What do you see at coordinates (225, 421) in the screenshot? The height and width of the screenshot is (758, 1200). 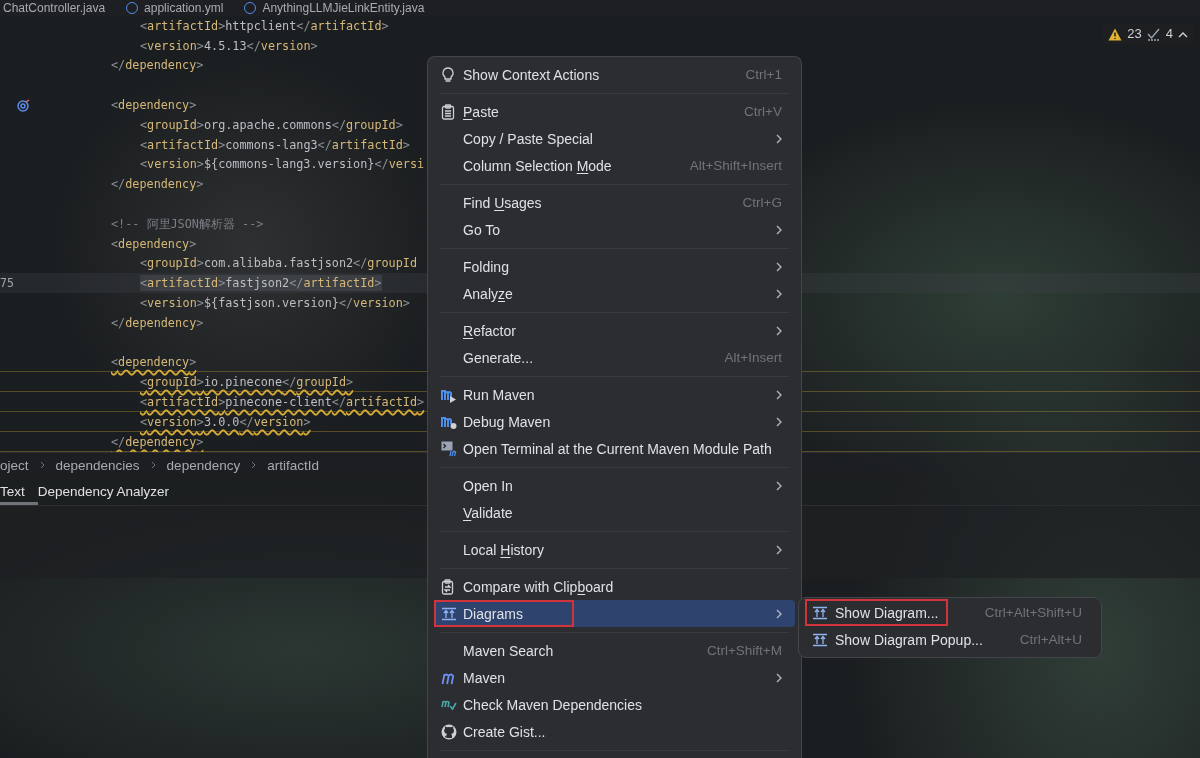 I see `code-line: <version>3.0.0</version>` at bounding box center [225, 421].